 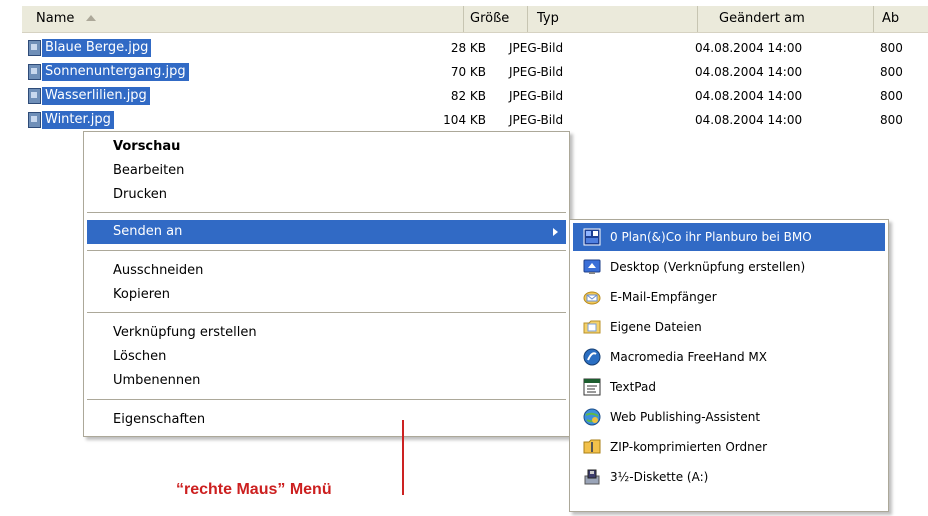 What do you see at coordinates (592, 327) in the screenshot?
I see `my-documents-icon` at bounding box center [592, 327].